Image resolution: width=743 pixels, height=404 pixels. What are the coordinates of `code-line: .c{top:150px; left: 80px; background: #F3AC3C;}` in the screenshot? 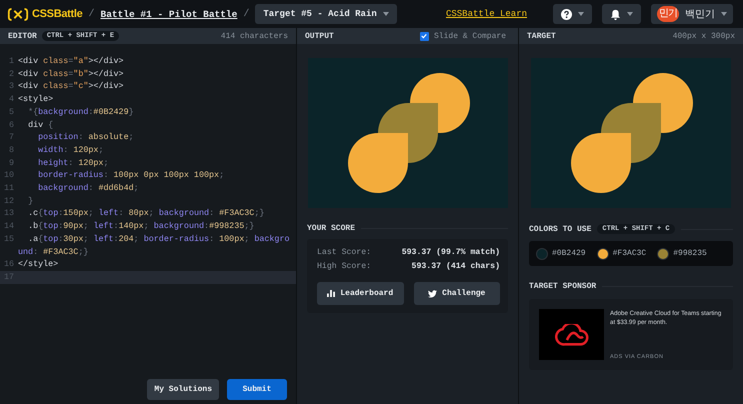 It's located at (145, 213).